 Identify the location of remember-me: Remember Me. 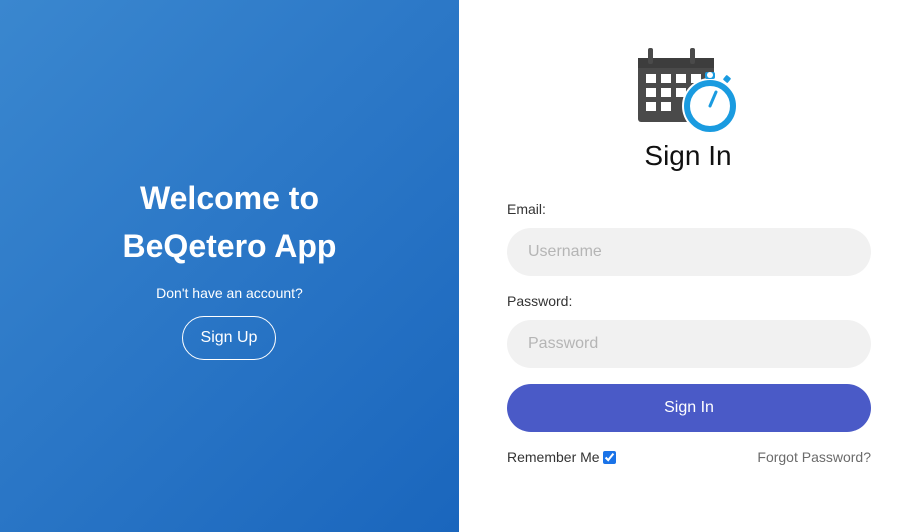
(561, 457).